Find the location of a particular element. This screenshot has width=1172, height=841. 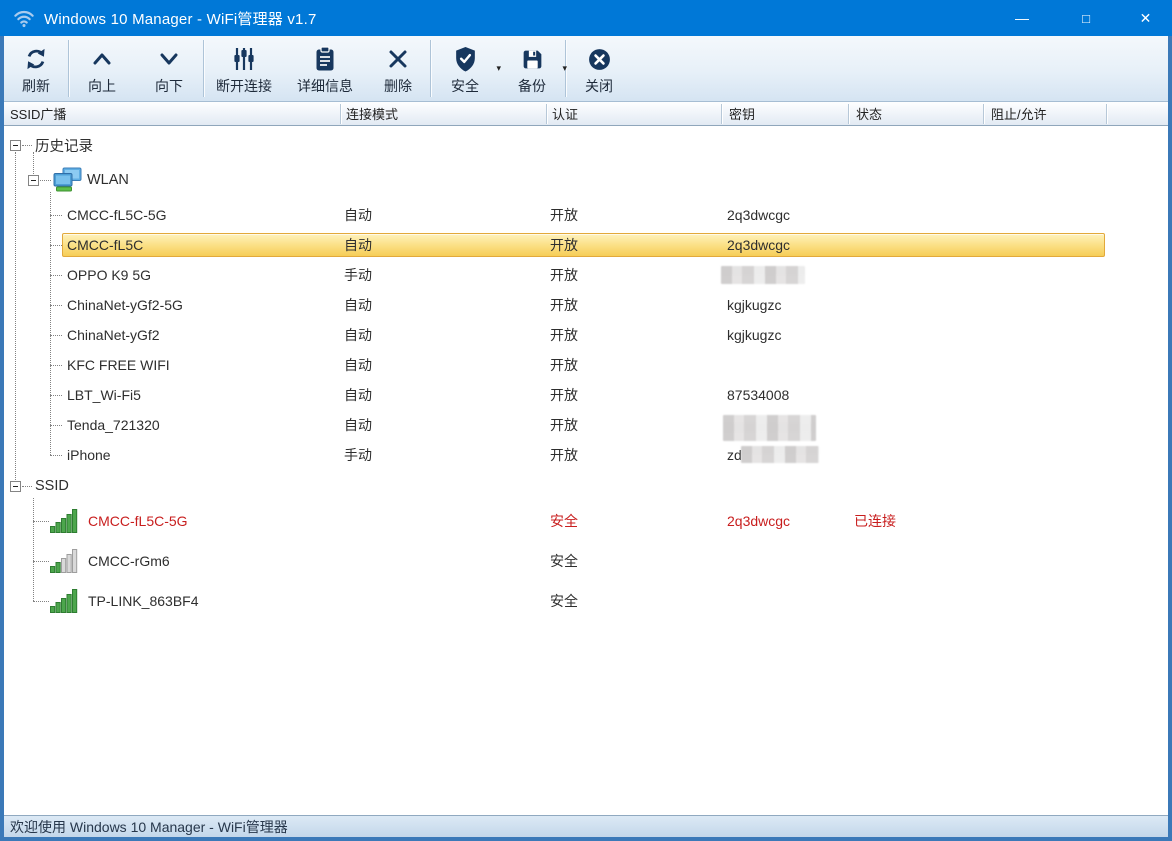

column-status: 状态 is located at coordinates (869, 113).